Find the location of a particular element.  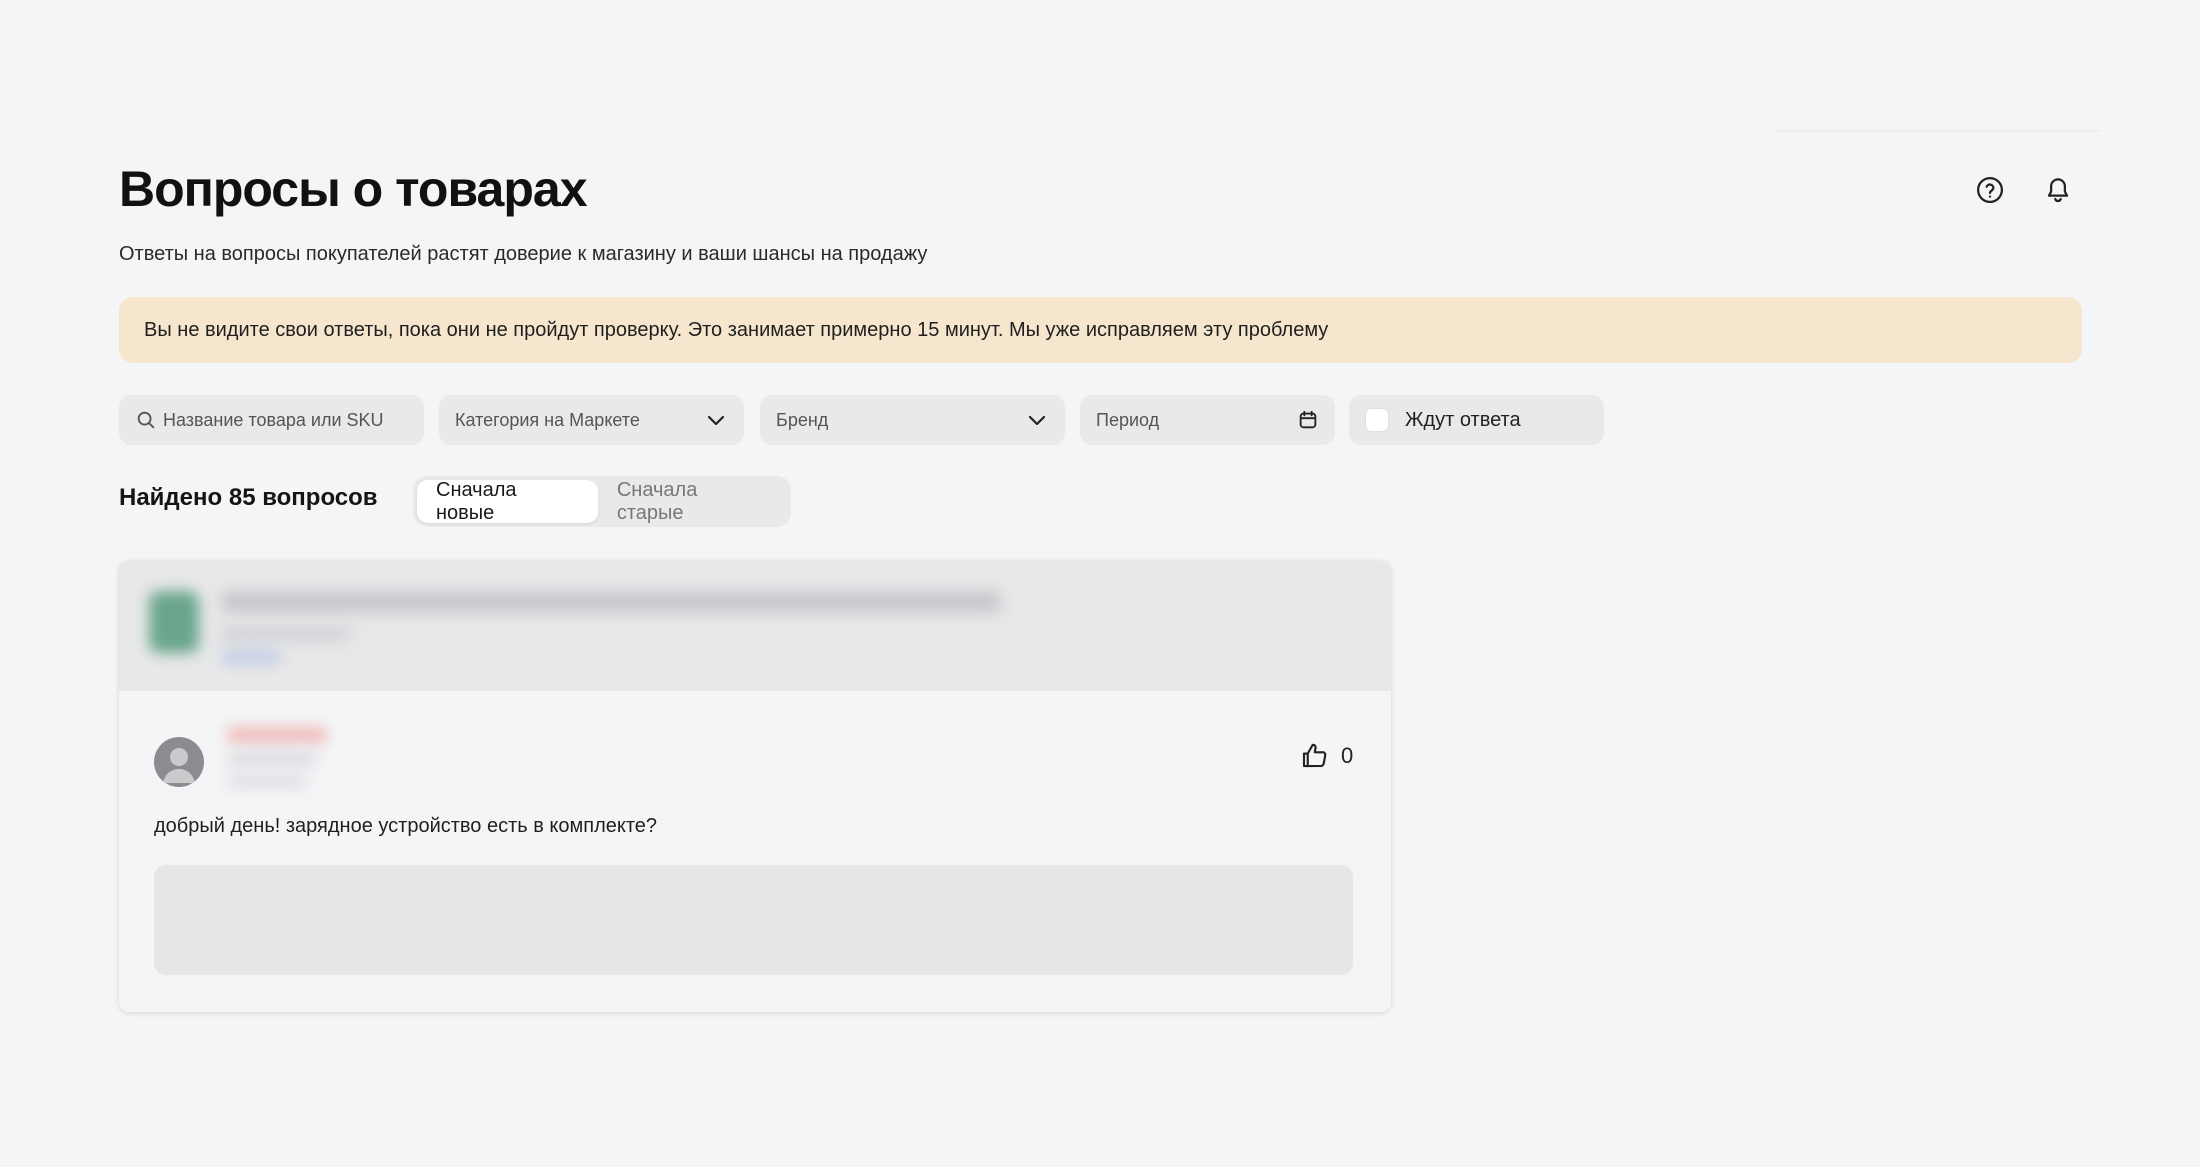

thumbs-up-icon is located at coordinates (1314, 755).